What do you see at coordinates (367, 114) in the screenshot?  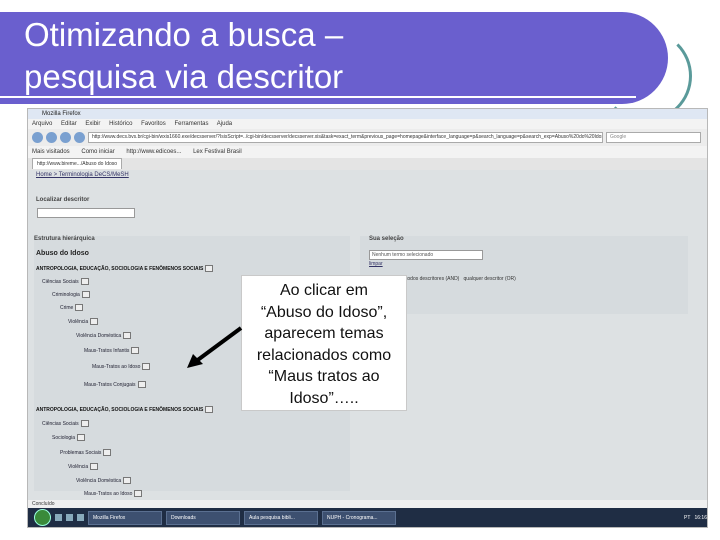 I see `window-title: Mozilla Firefox` at bounding box center [367, 114].